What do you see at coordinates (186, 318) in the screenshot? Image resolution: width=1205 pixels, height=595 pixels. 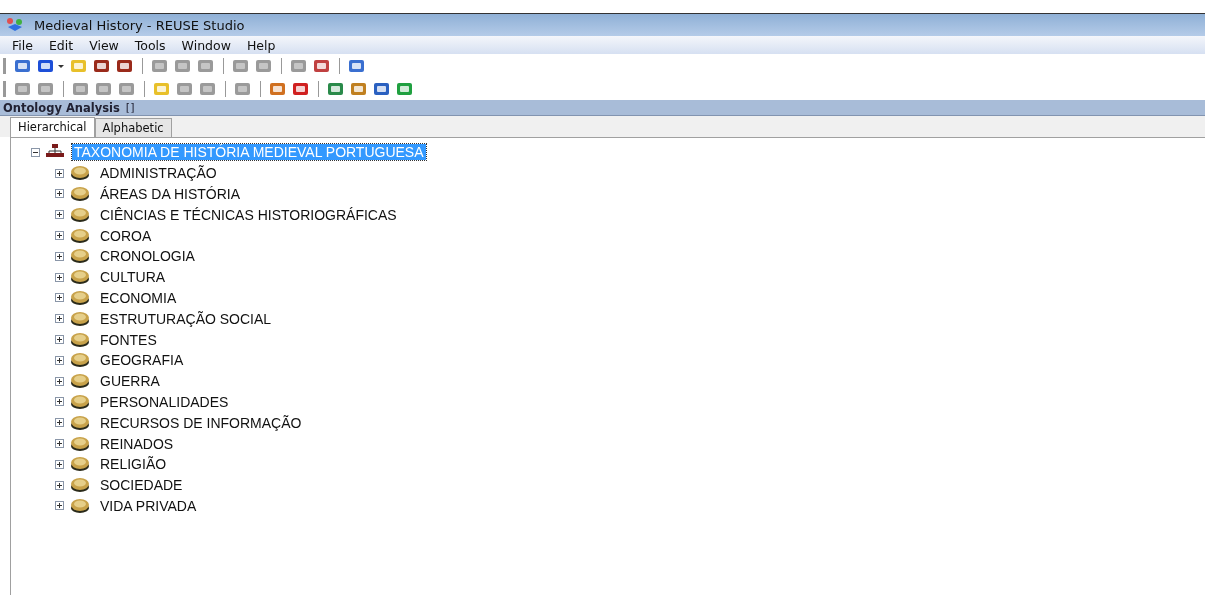 I see `tree-item: ESTRUTURAÇÃO SOCIAL` at bounding box center [186, 318].